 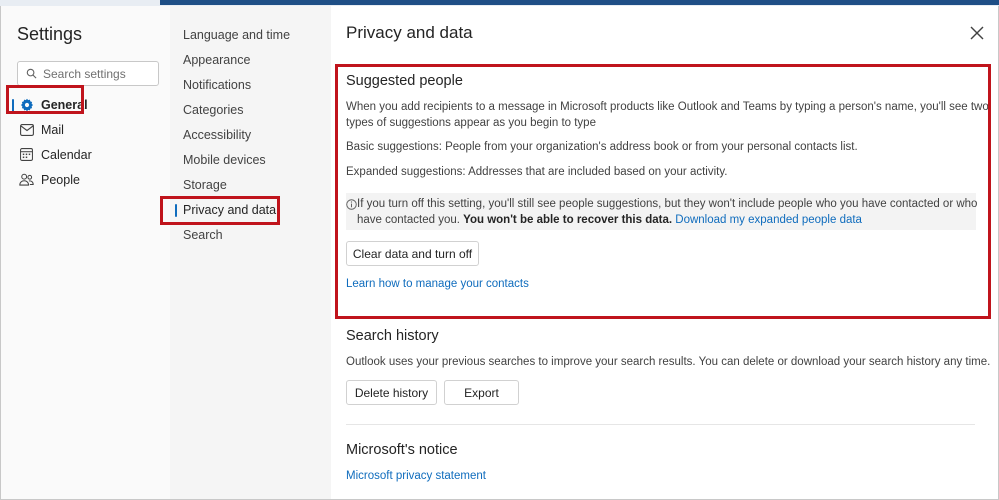 I want to click on app-top-bar, so click(x=579, y=2).